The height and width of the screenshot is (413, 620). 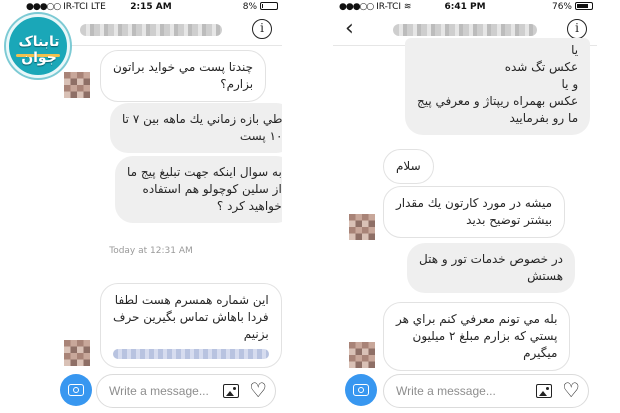 I want to click on status-bar: ●●●○○ IR-TCI ≋ 6:41 PM 76%, so click(x=465, y=7).